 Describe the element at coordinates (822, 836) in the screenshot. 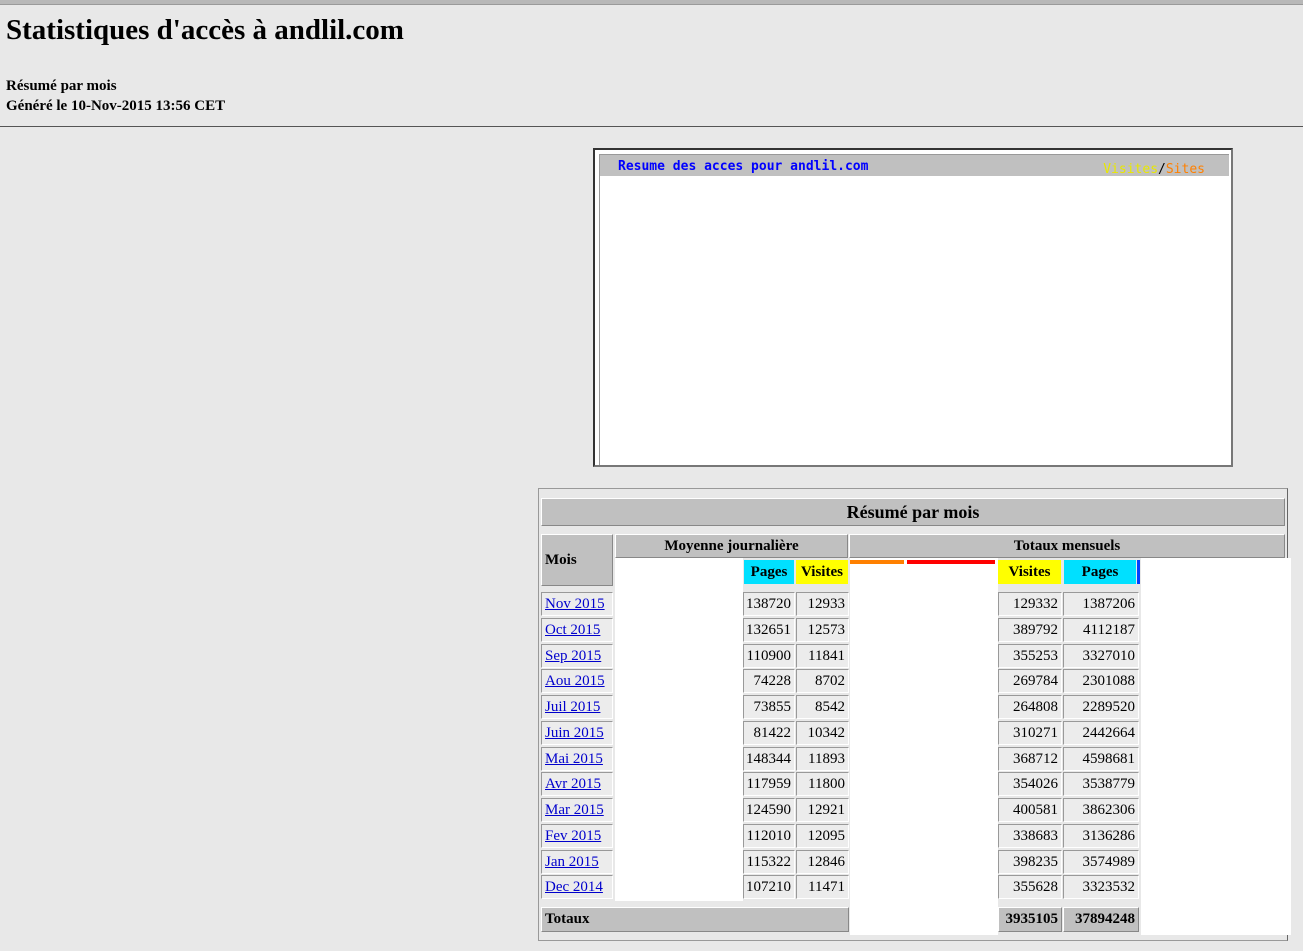

I see `daily-visits-cell: 12095` at that location.